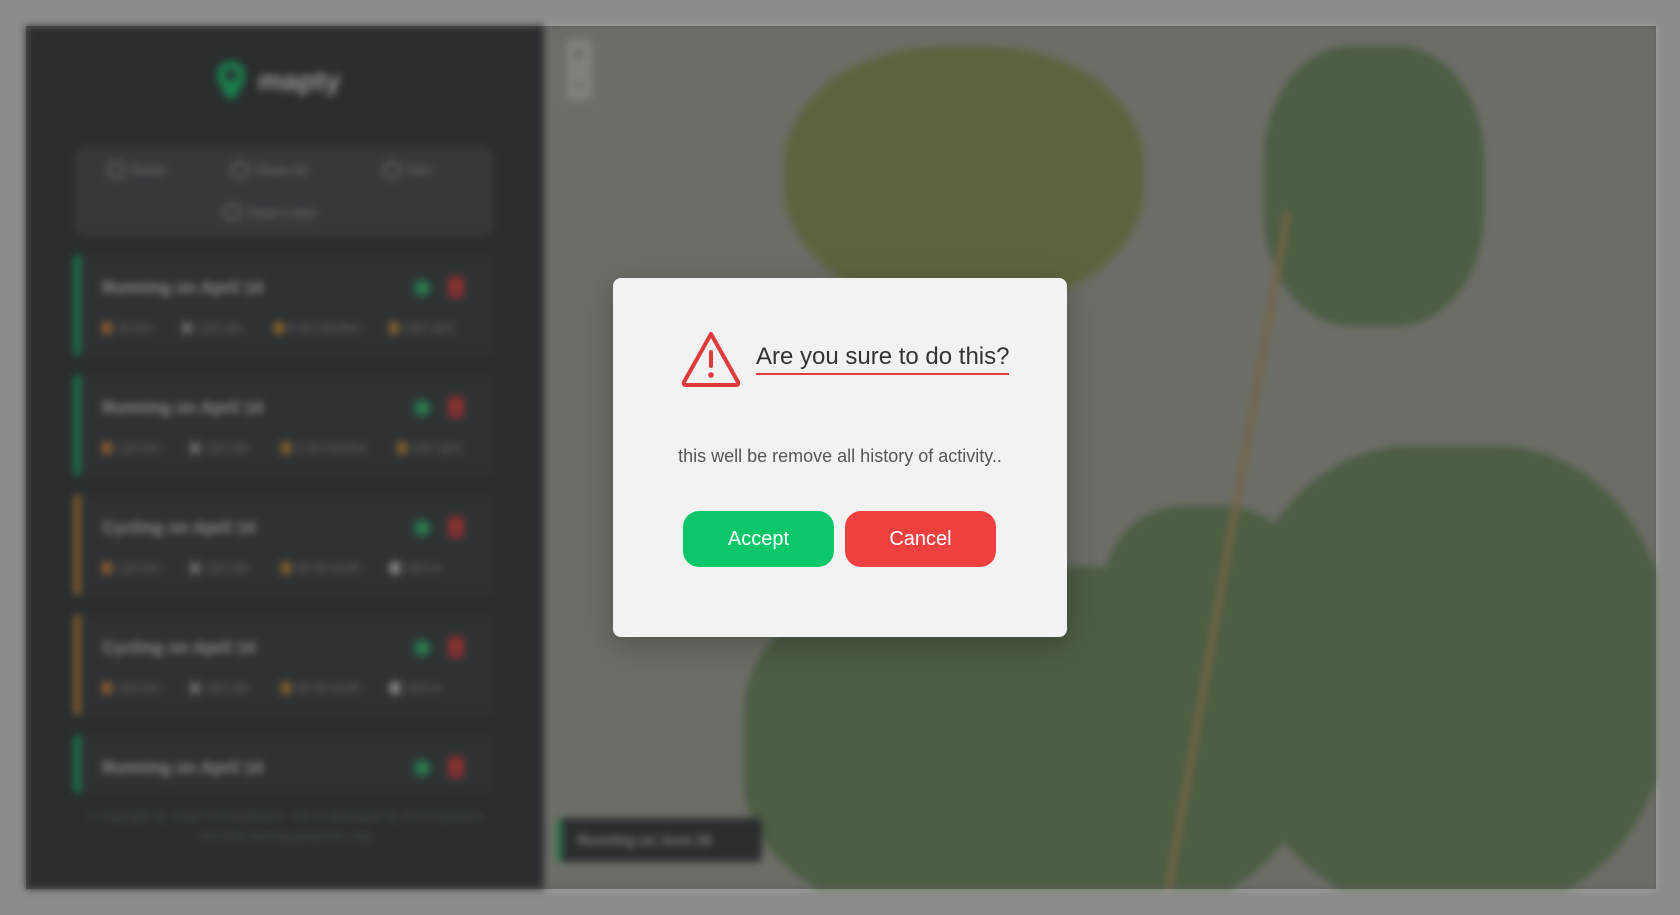 The height and width of the screenshot is (915, 1680). Describe the element at coordinates (920, 539) in the screenshot. I see `cancel-button: Cancel` at that location.